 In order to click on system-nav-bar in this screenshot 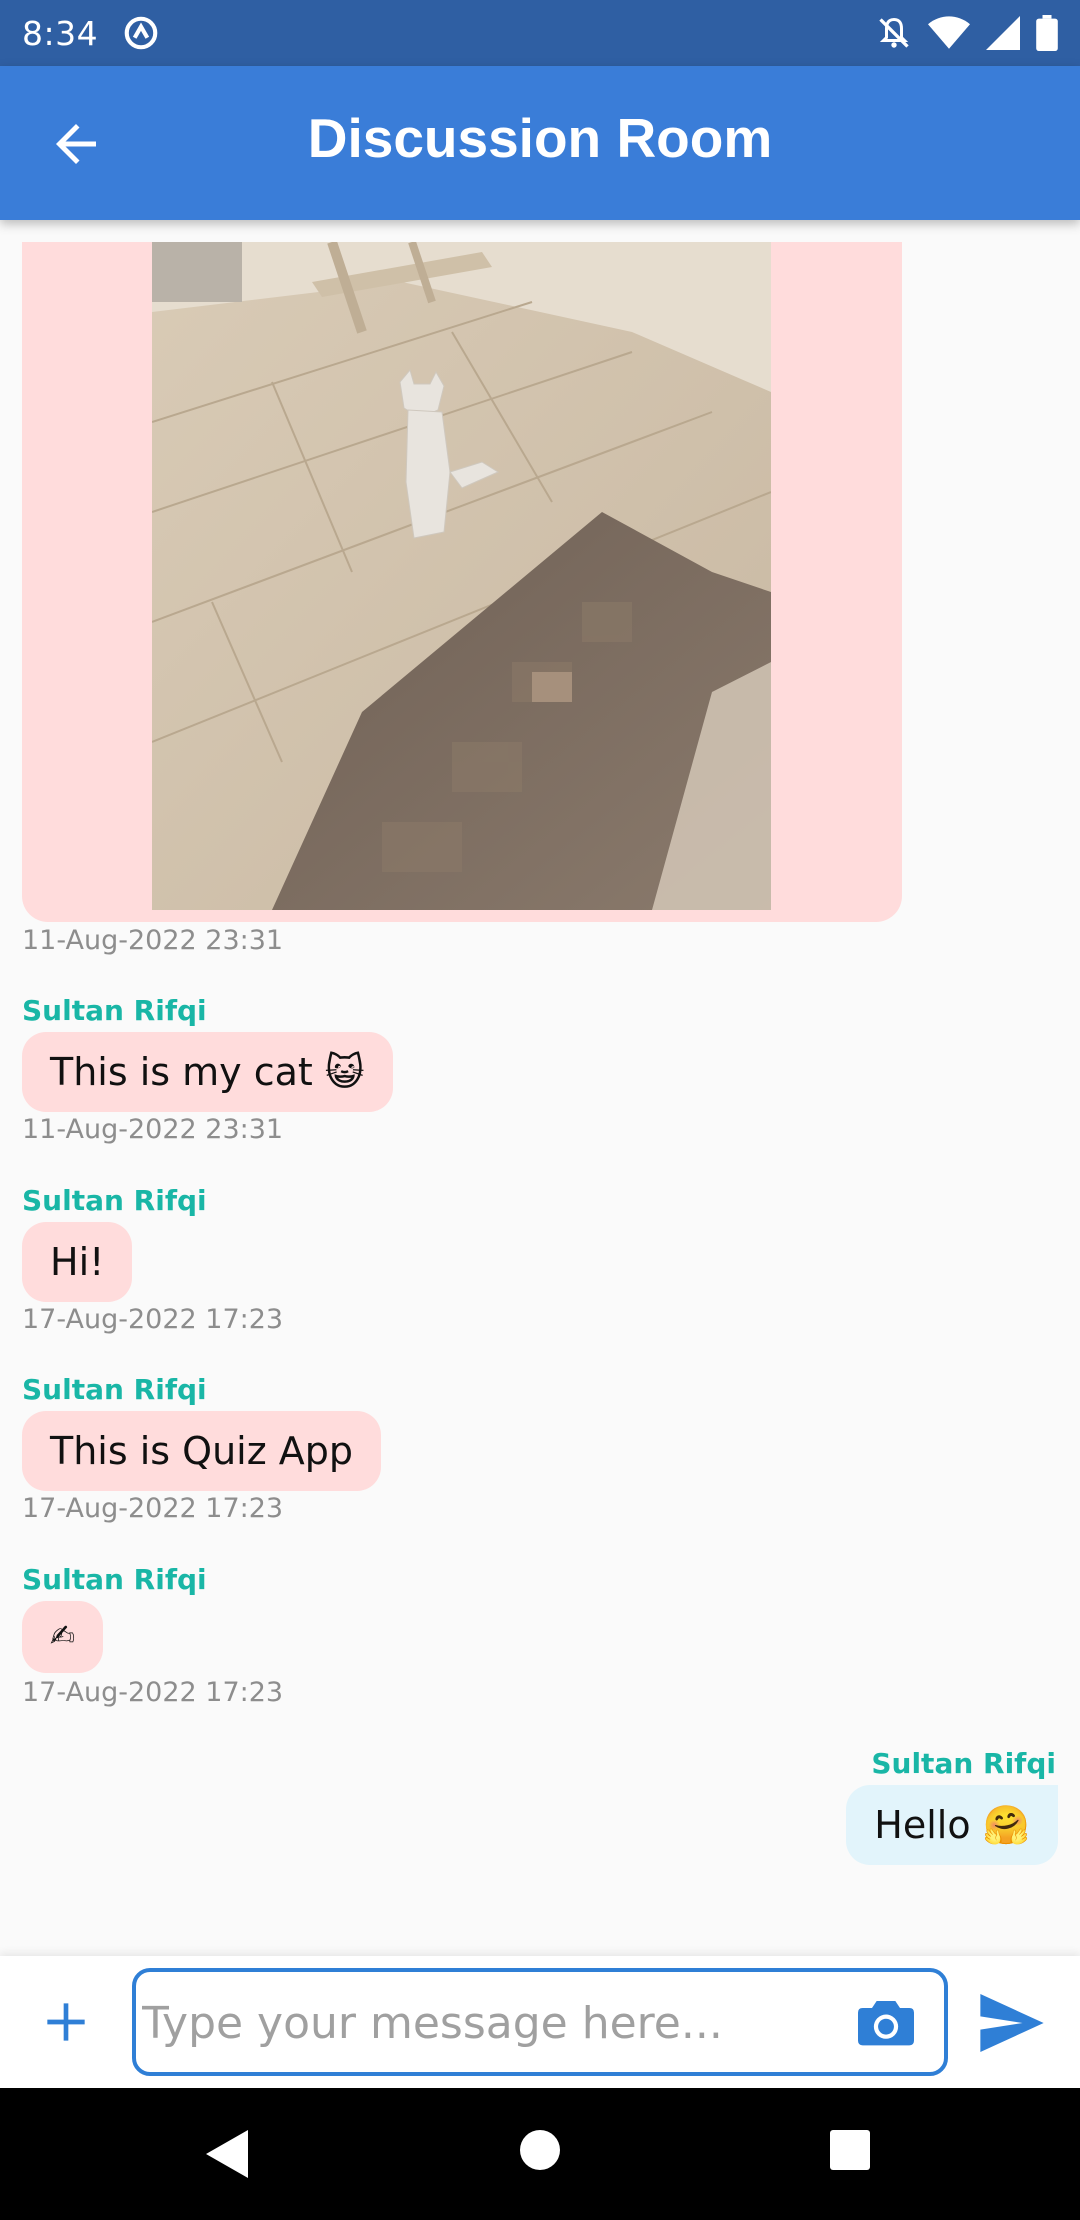, I will do `click(540, 2154)`.